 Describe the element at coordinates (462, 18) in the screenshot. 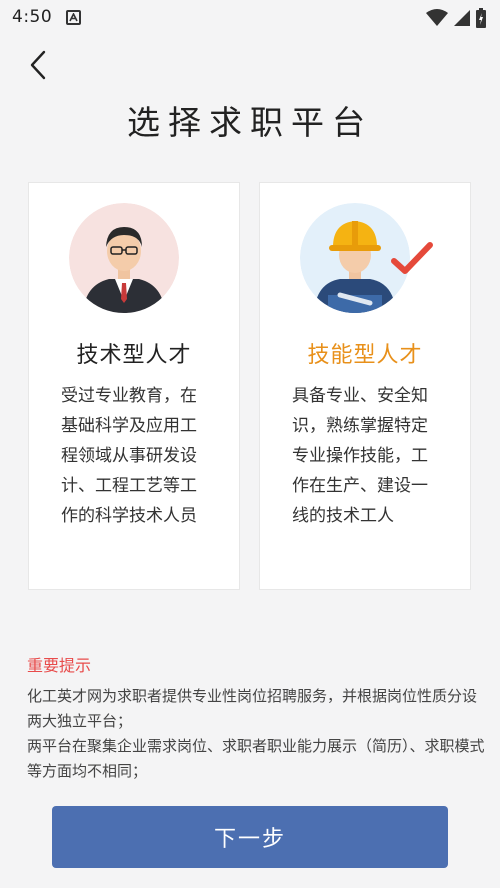

I see `signal-icon` at that location.